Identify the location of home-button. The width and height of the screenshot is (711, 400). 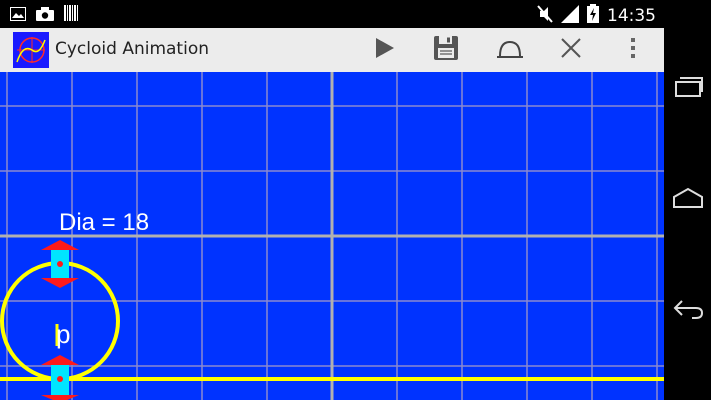
(688, 200).